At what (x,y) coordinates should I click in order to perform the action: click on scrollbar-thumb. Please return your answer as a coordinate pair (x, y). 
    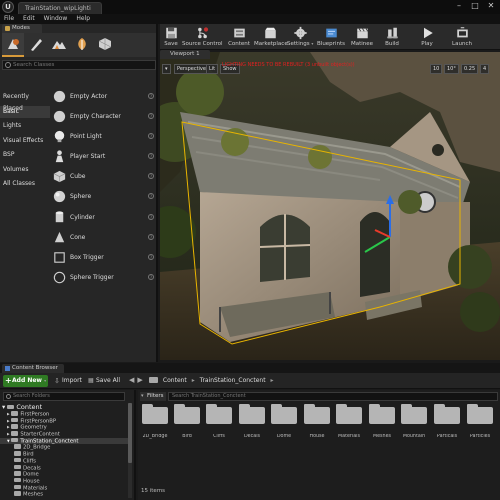
    Looking at the image, I should click on (130, 433).